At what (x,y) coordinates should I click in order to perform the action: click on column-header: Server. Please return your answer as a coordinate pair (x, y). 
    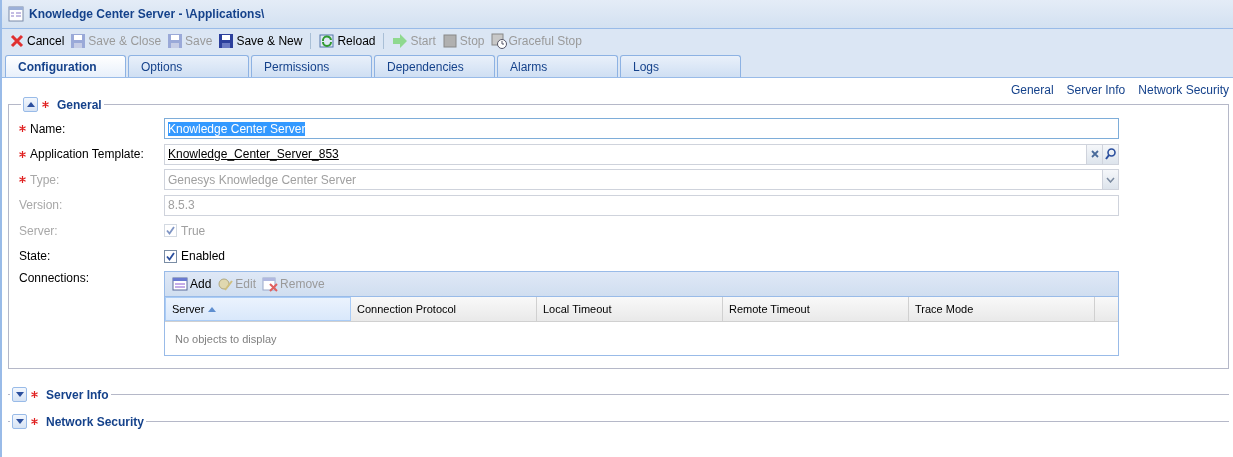
    Looking at the image, I should click on (258, 309).